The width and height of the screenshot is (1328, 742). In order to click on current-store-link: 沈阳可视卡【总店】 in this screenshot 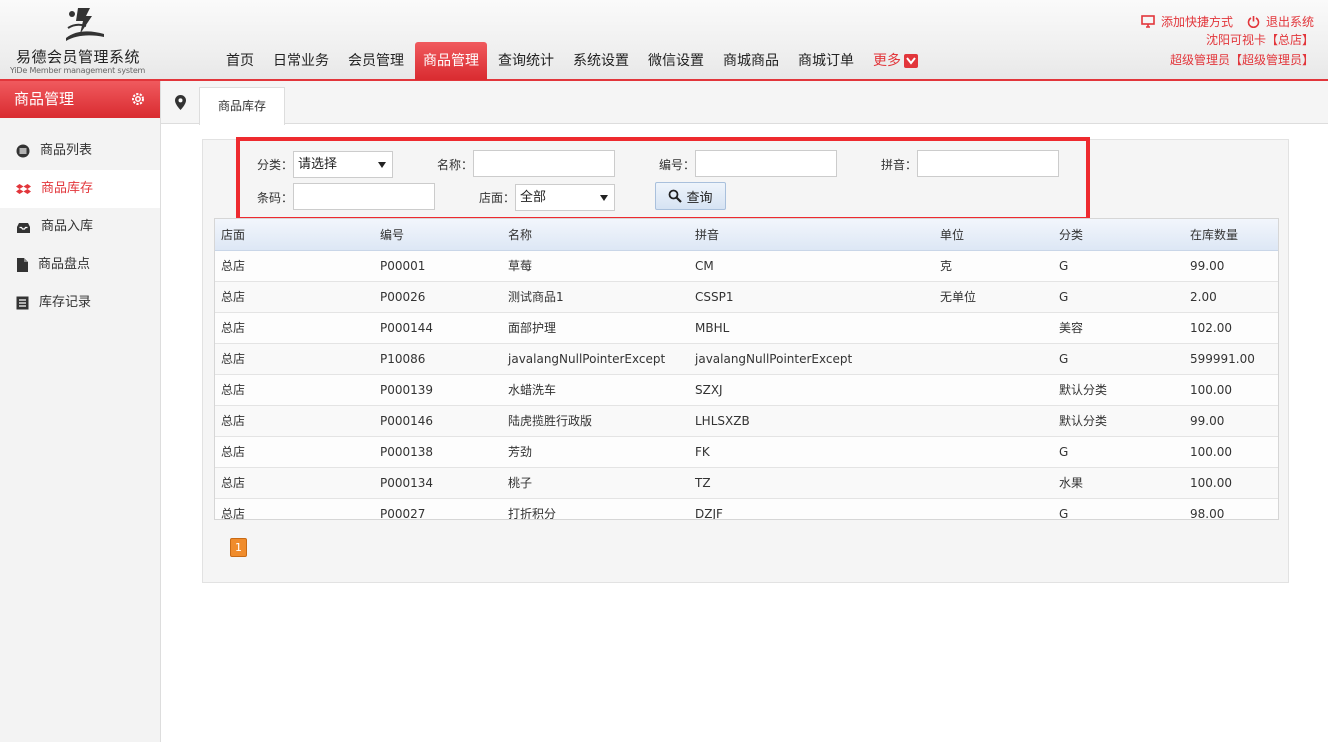, I will do `click(1220, 40)`.